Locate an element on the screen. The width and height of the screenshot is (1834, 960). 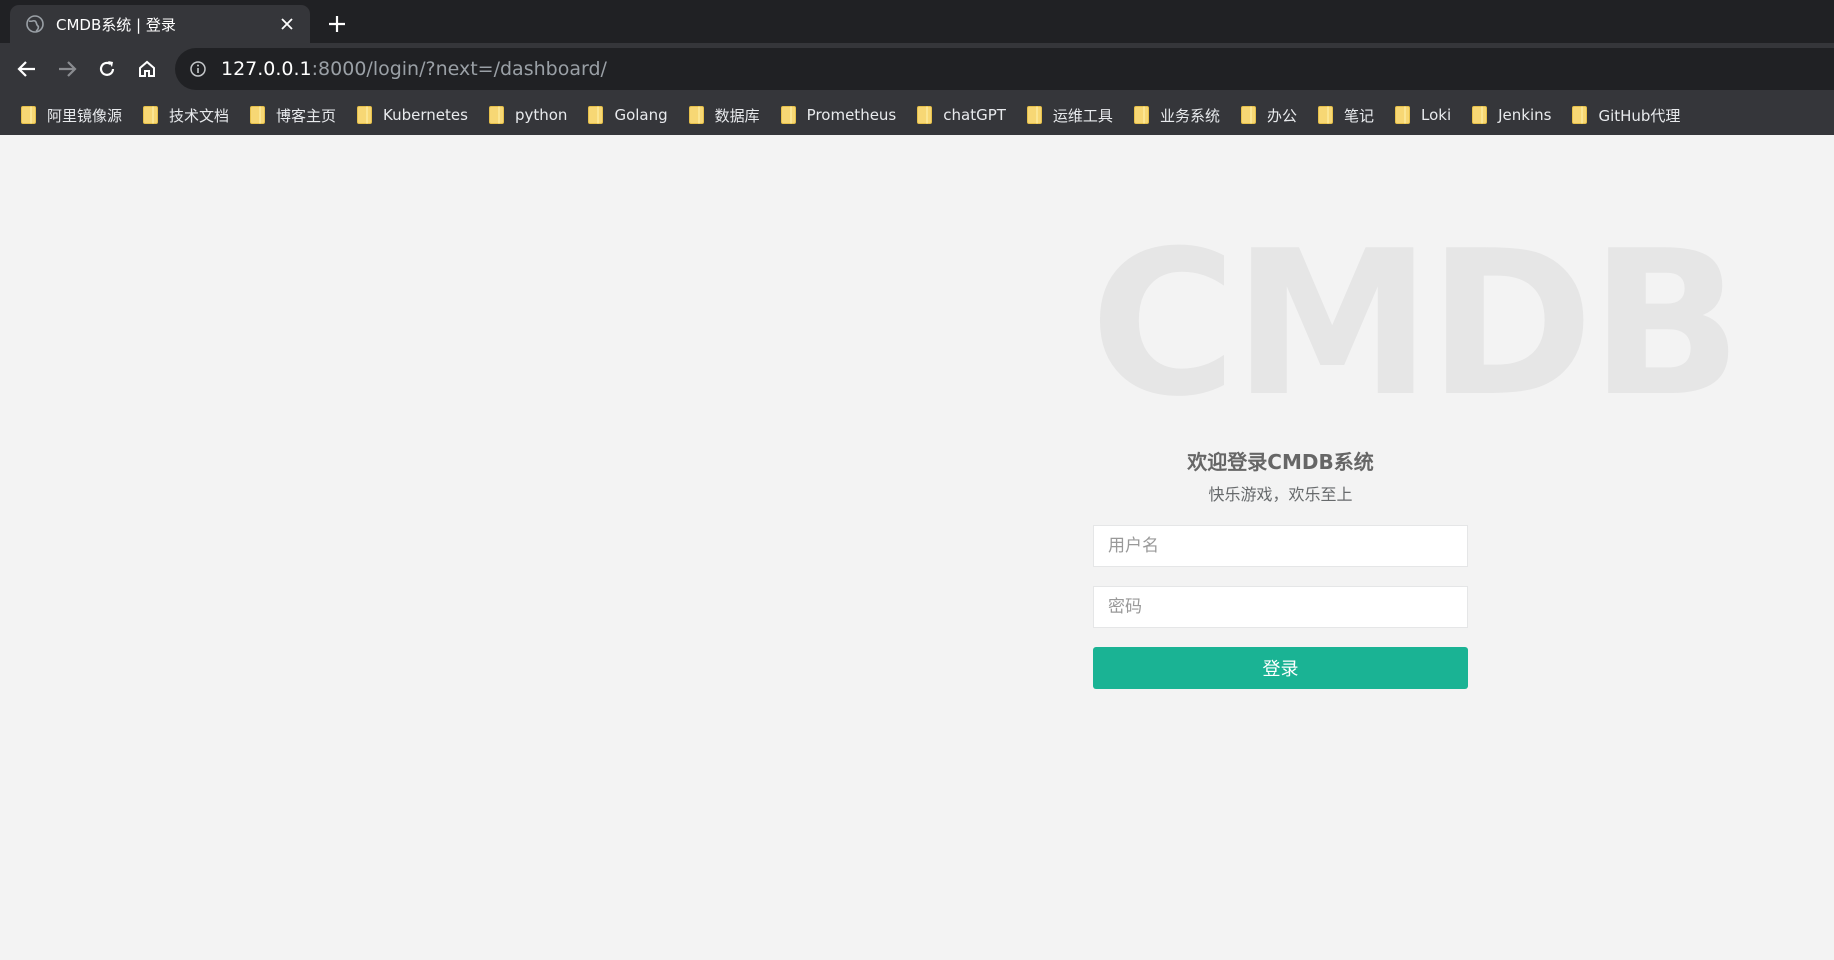
bookmark-item: 博客主页 is located at coordinates (296, 115).